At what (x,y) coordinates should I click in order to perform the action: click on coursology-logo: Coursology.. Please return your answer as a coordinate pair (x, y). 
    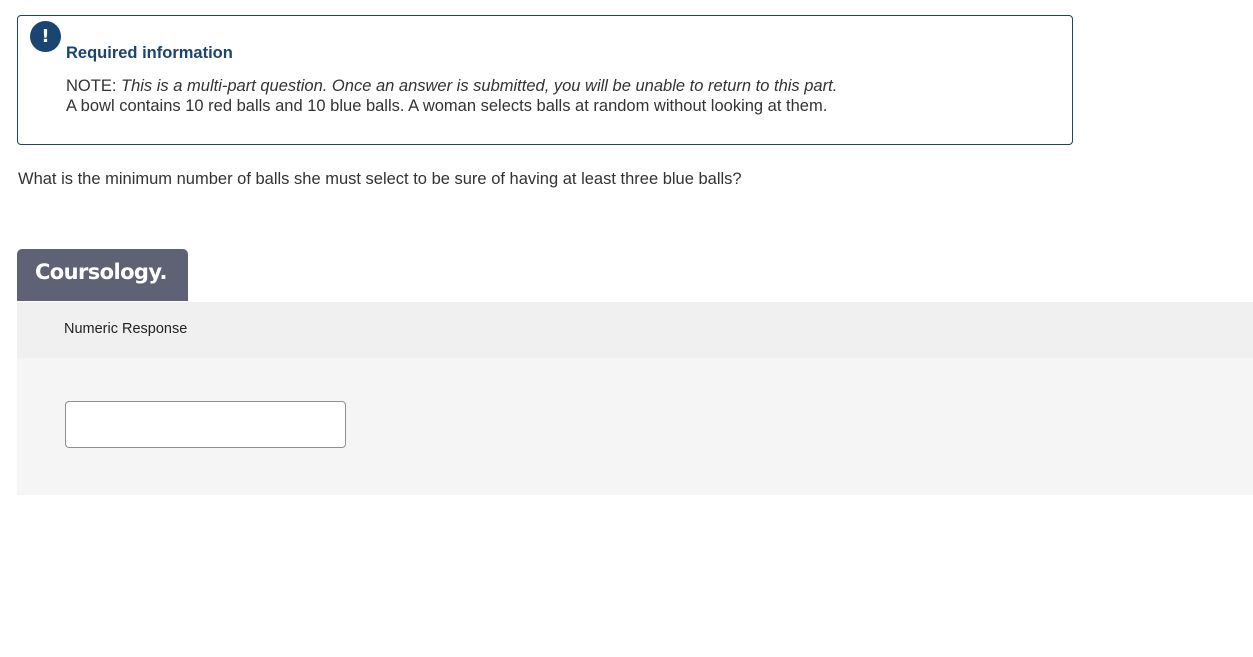
    Looking at the image, I should click on (101, 272).